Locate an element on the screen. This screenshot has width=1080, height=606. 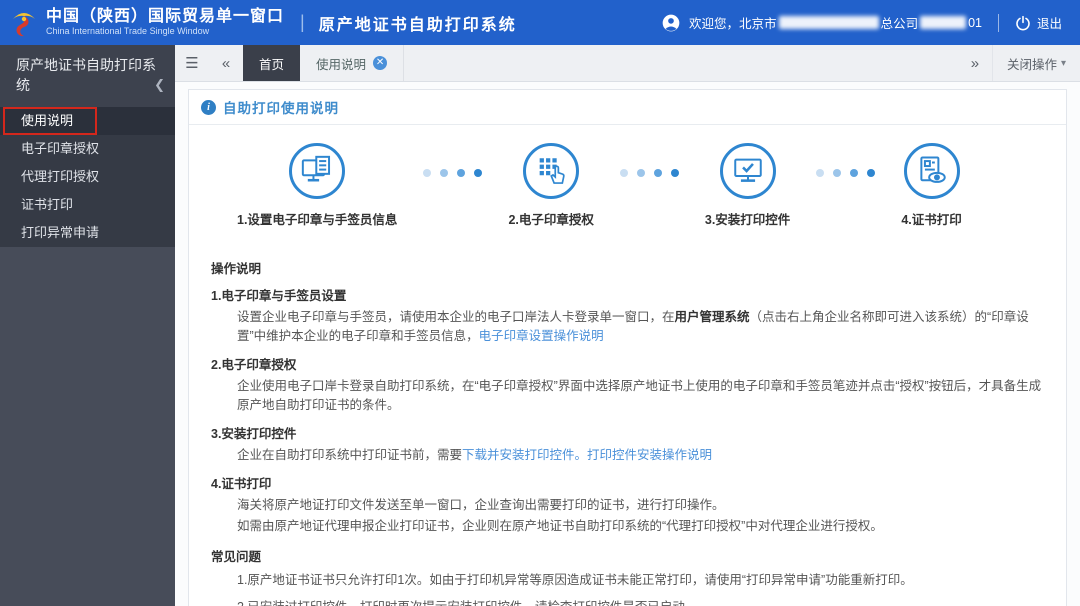
bold-user-mgmt-system: 用户管理系统 is located at coordinates (712, 317).